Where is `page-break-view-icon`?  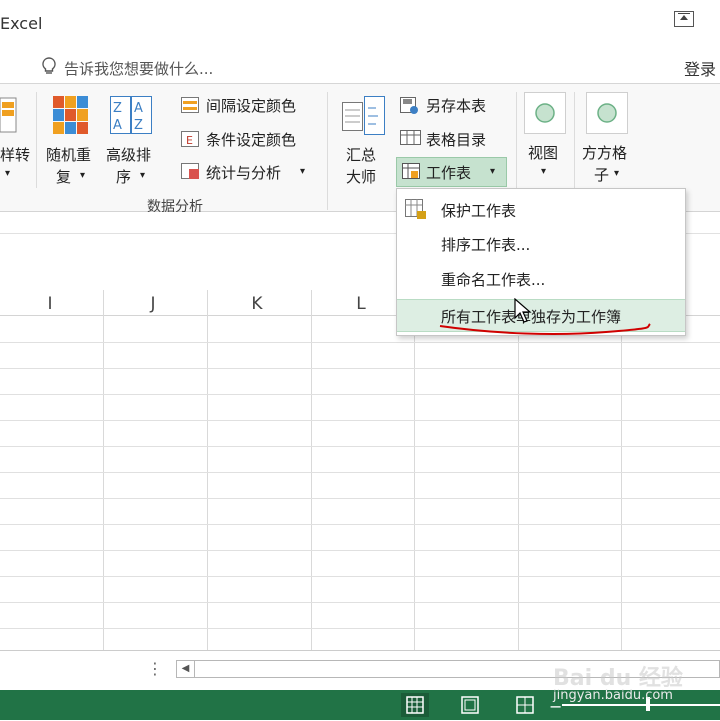 page-break-view-icon is located at coordinates (525, 705).